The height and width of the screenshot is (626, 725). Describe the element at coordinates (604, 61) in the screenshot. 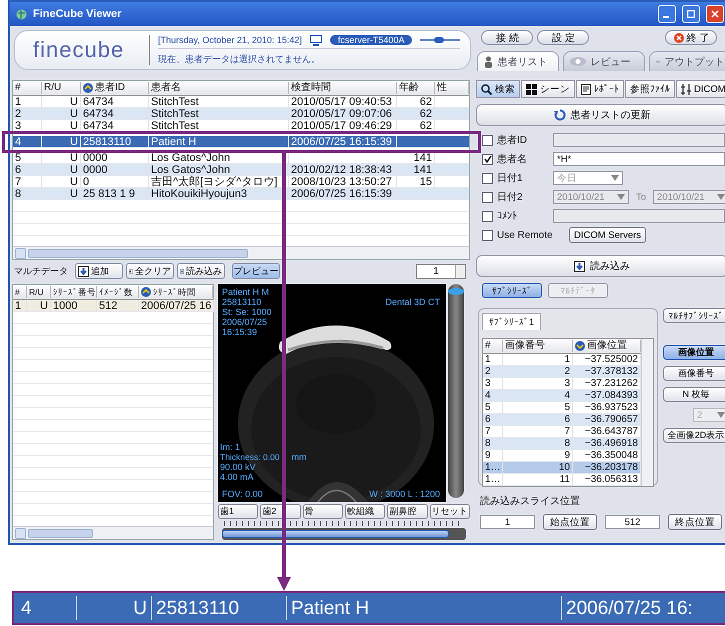

I see `main-tab: レビュー` at that location.